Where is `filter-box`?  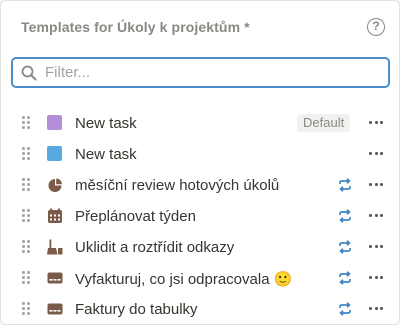
filter-box is located at coordinates (200, 72).